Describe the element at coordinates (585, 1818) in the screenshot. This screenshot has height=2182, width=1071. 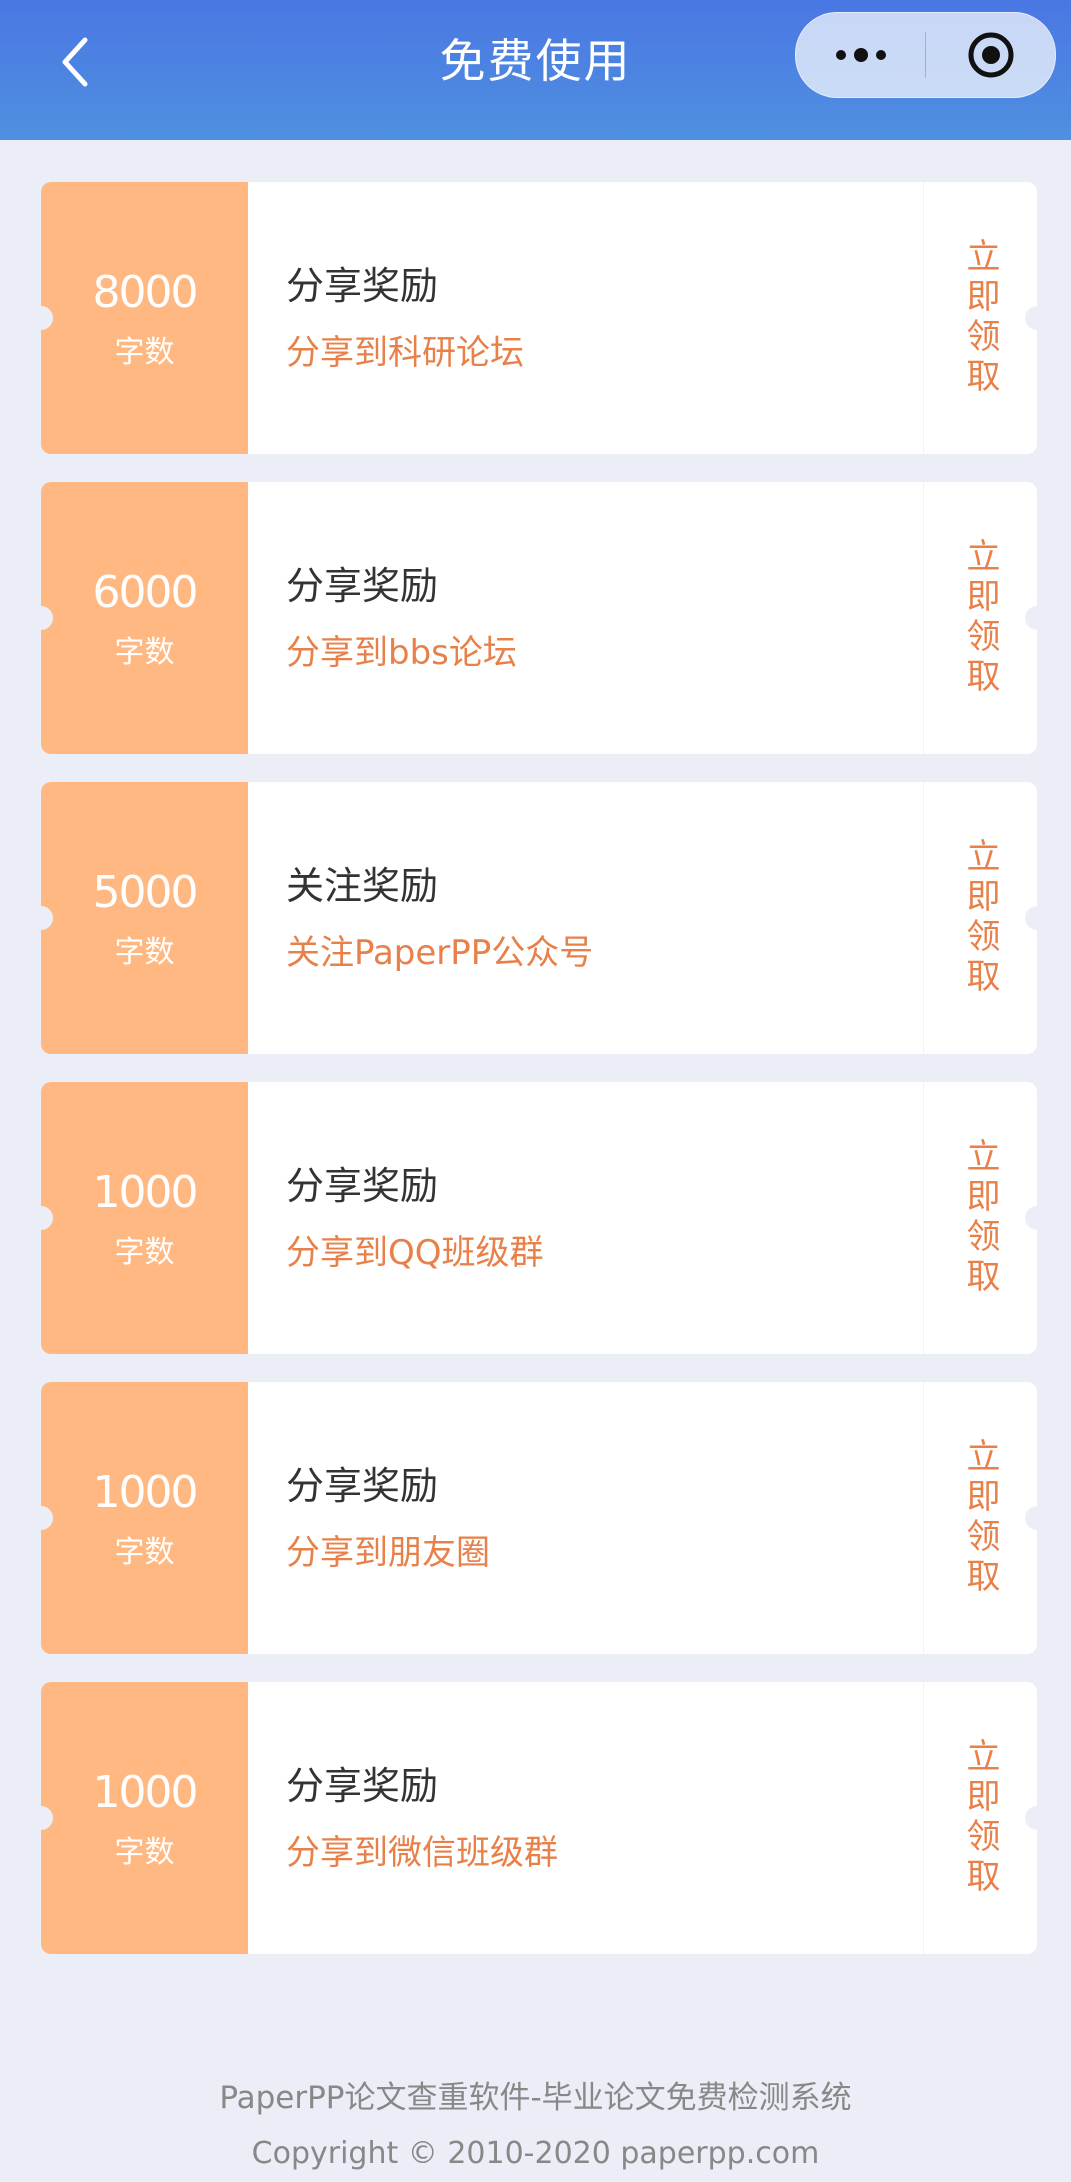
I see `reward-info: 分享奖励 分享到微信班级群` at that location.